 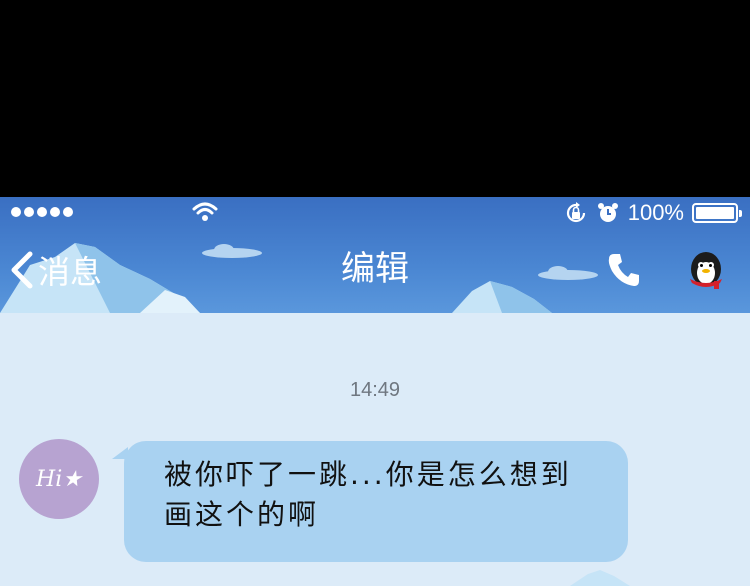 I want to click on wifi-icon, so click(x=205, y=211).